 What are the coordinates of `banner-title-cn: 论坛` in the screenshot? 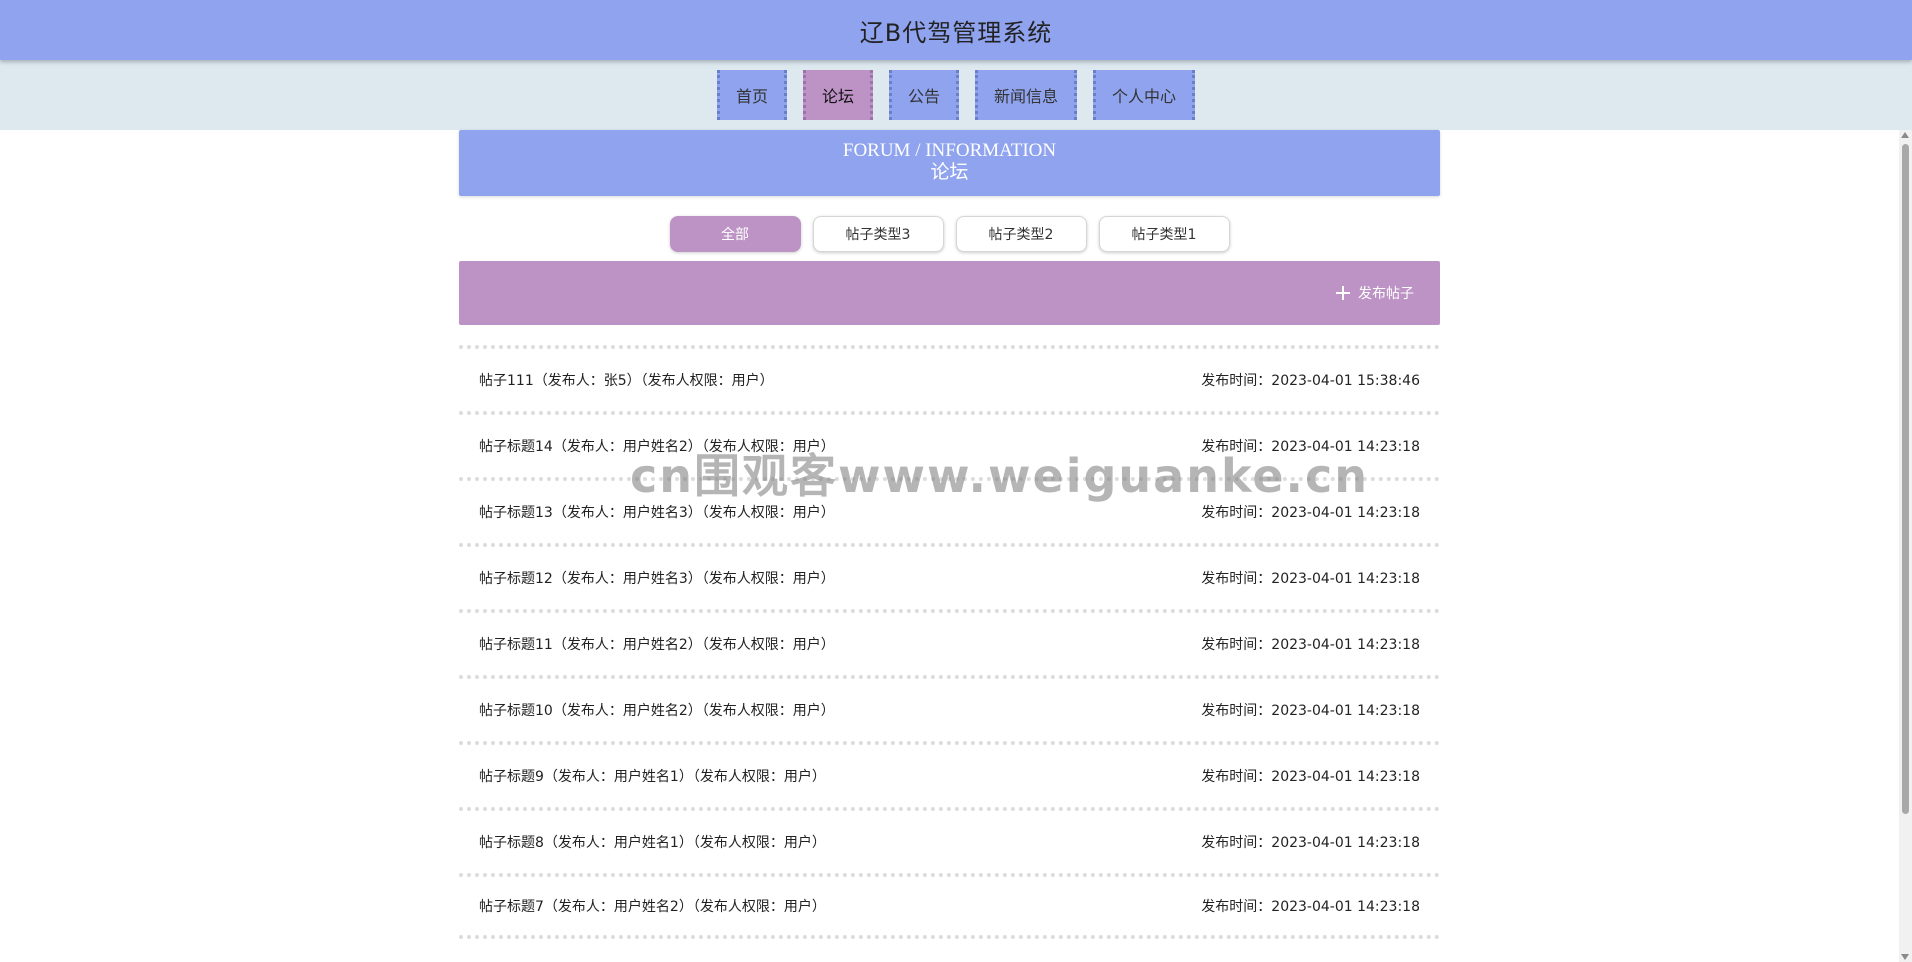 It's located at (949, 172).